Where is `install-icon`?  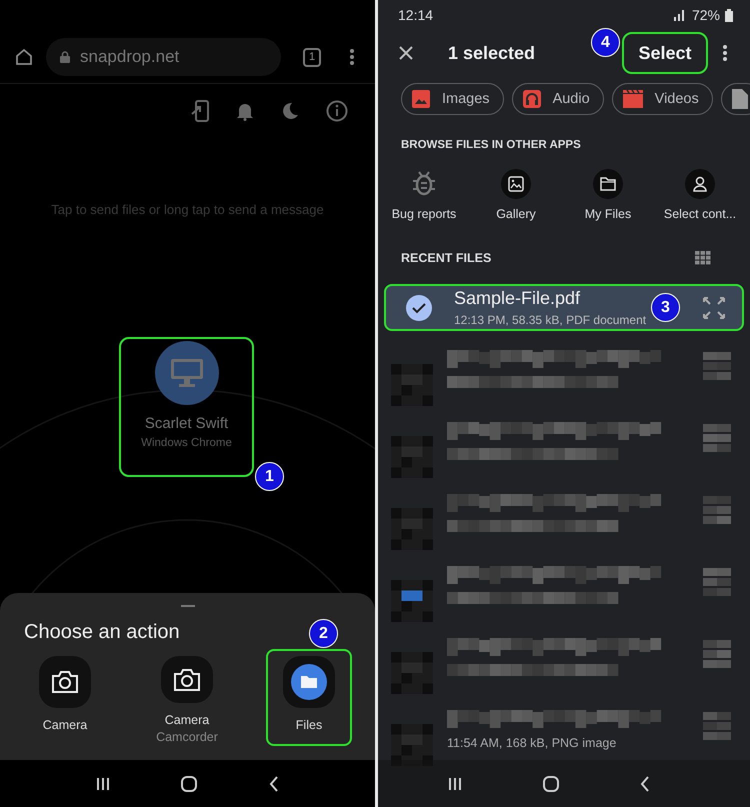 install-icon is located at coordinates (200, 111).